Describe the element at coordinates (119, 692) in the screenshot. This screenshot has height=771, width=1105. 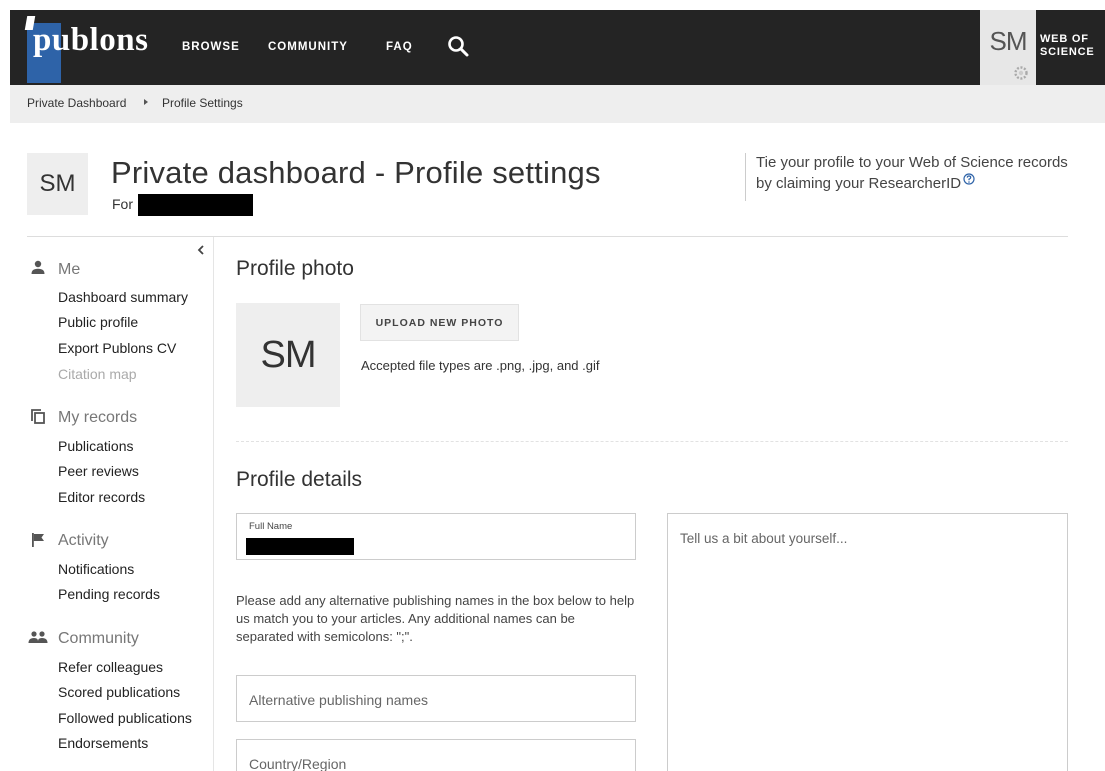
I see `sidebar-item-scored-publications: Scored publications` at that location.